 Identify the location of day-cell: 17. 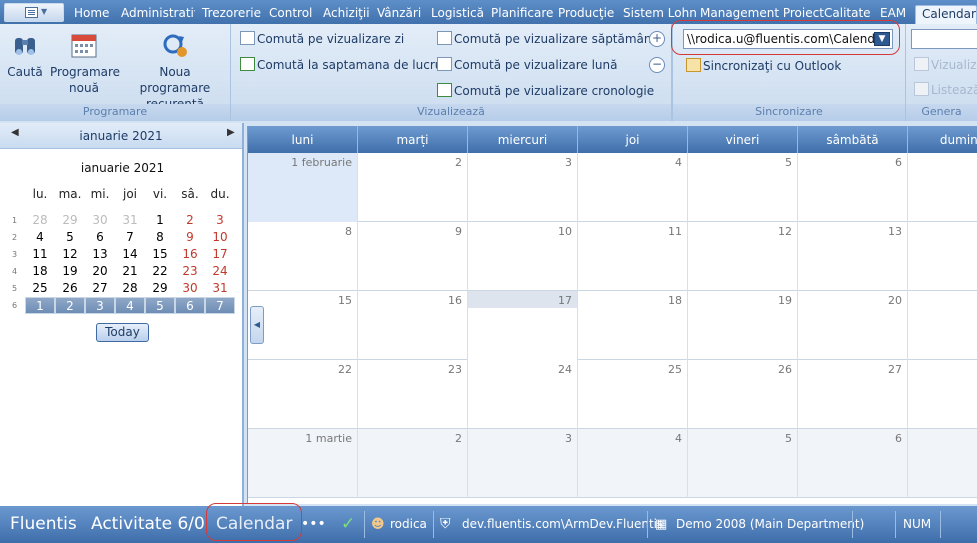
(523, 325).